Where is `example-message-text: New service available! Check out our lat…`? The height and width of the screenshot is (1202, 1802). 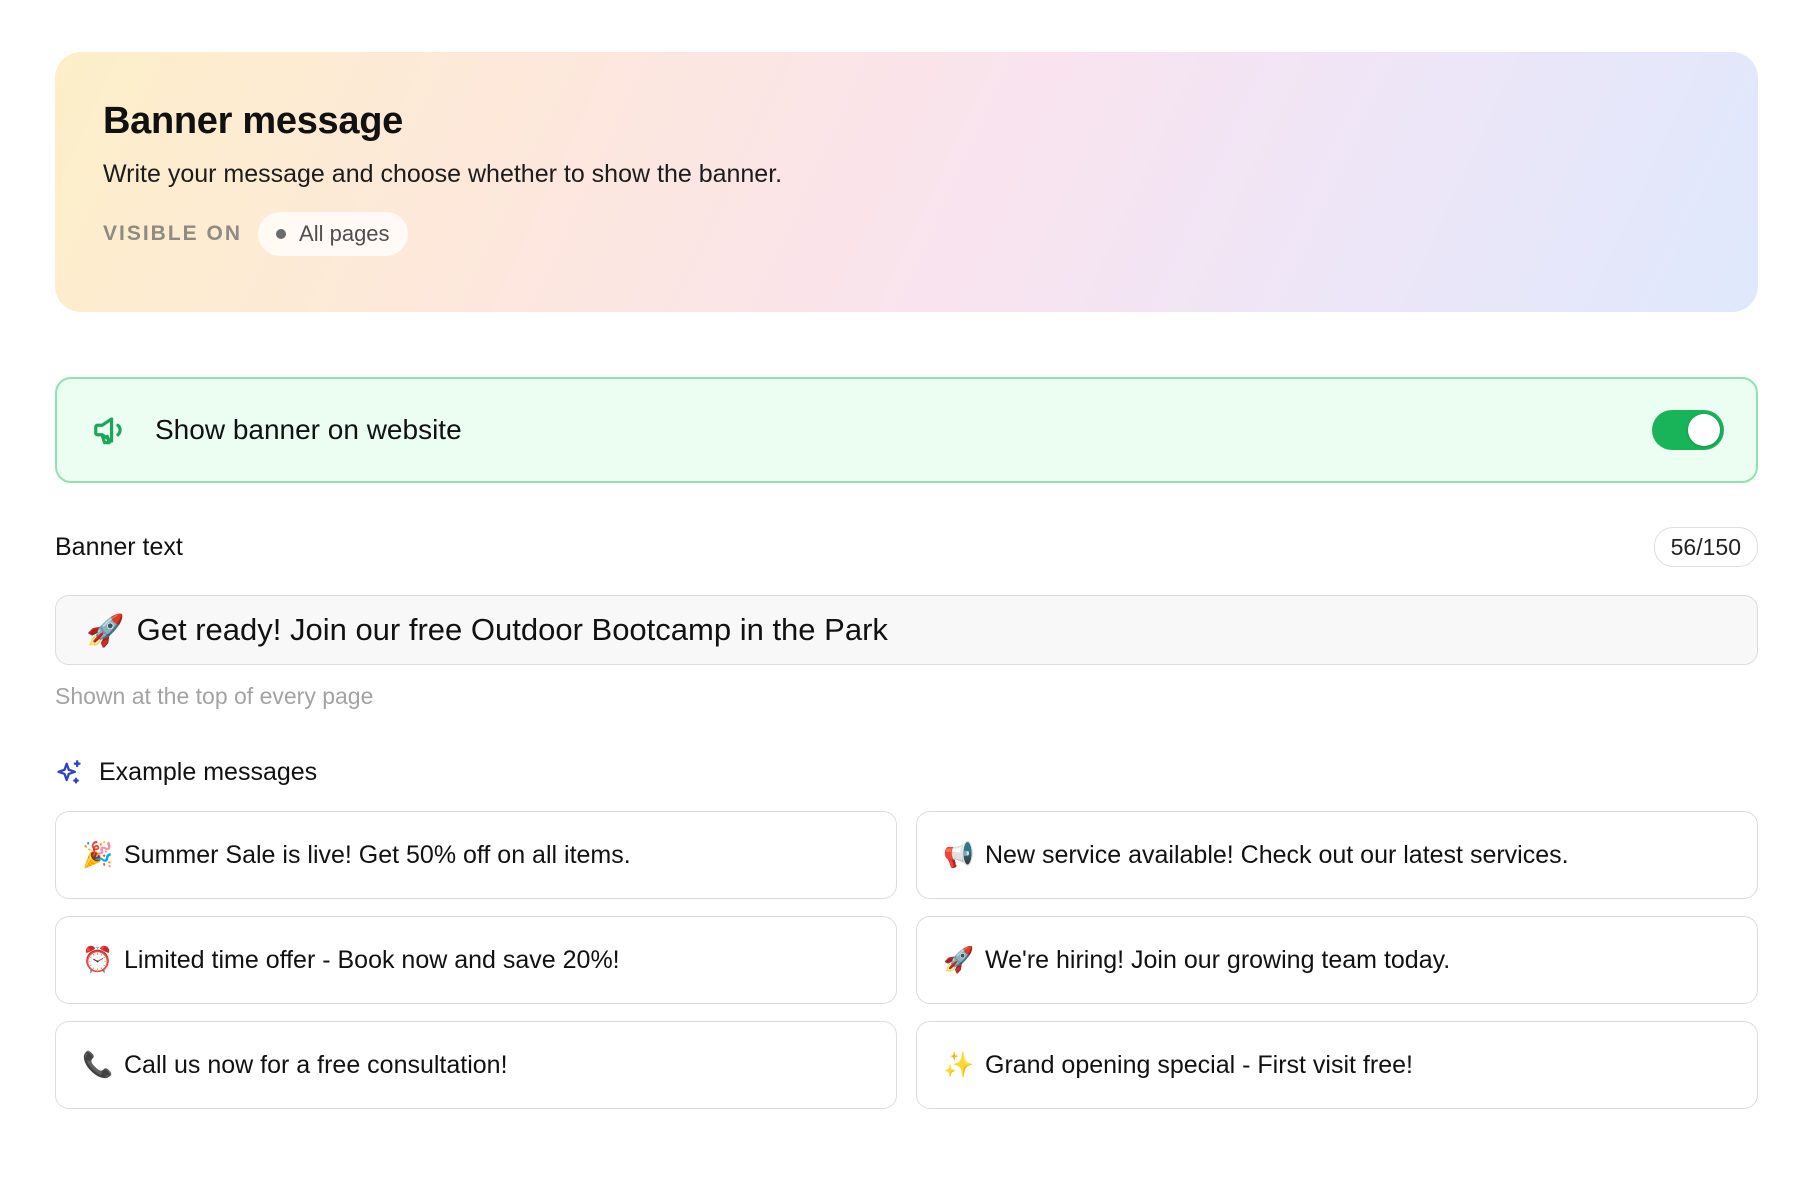
example-message-text: New service available! Check out our lat… is located at coordinates (1277, 854).